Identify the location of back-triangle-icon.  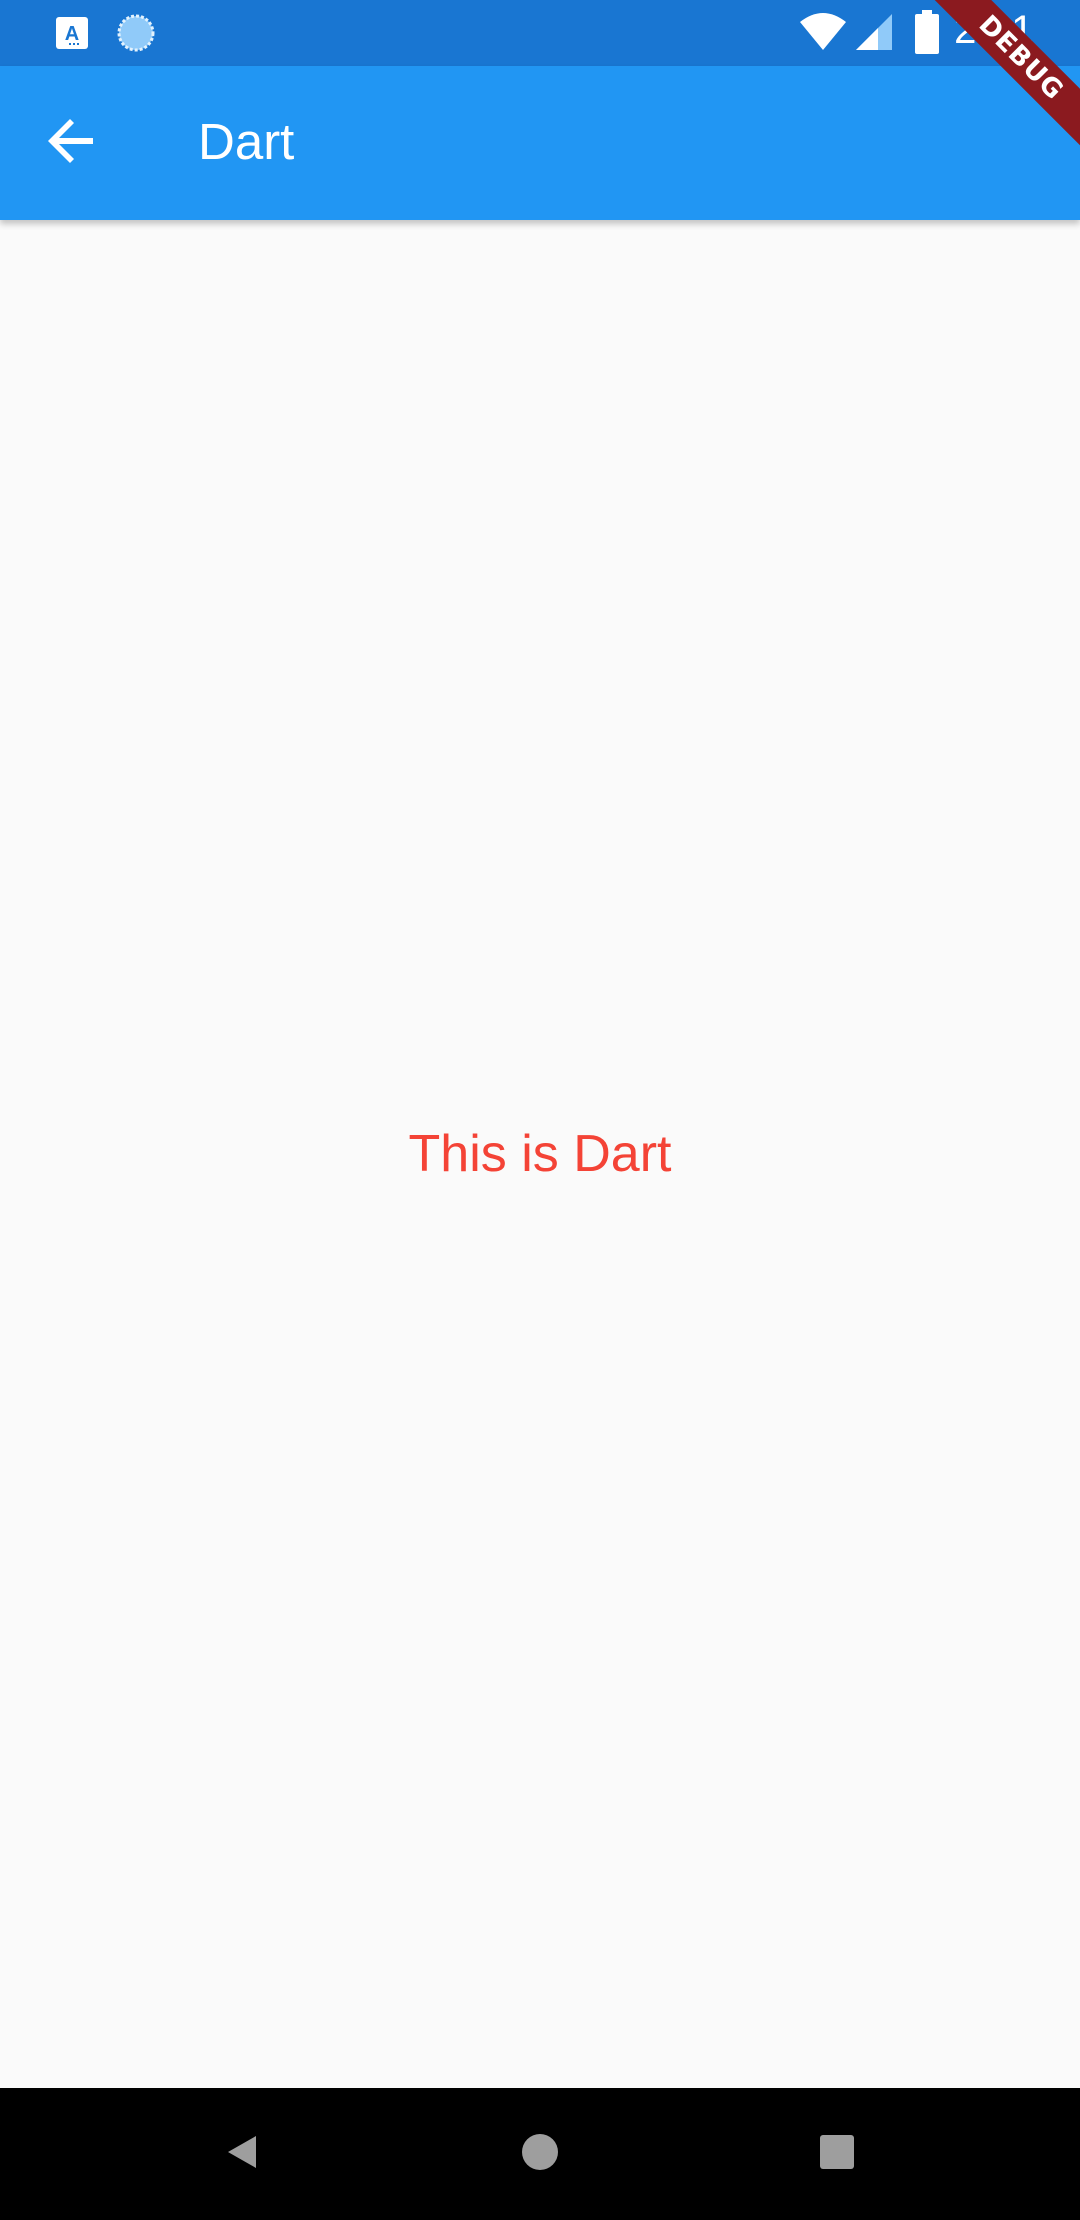
(242, 2154).